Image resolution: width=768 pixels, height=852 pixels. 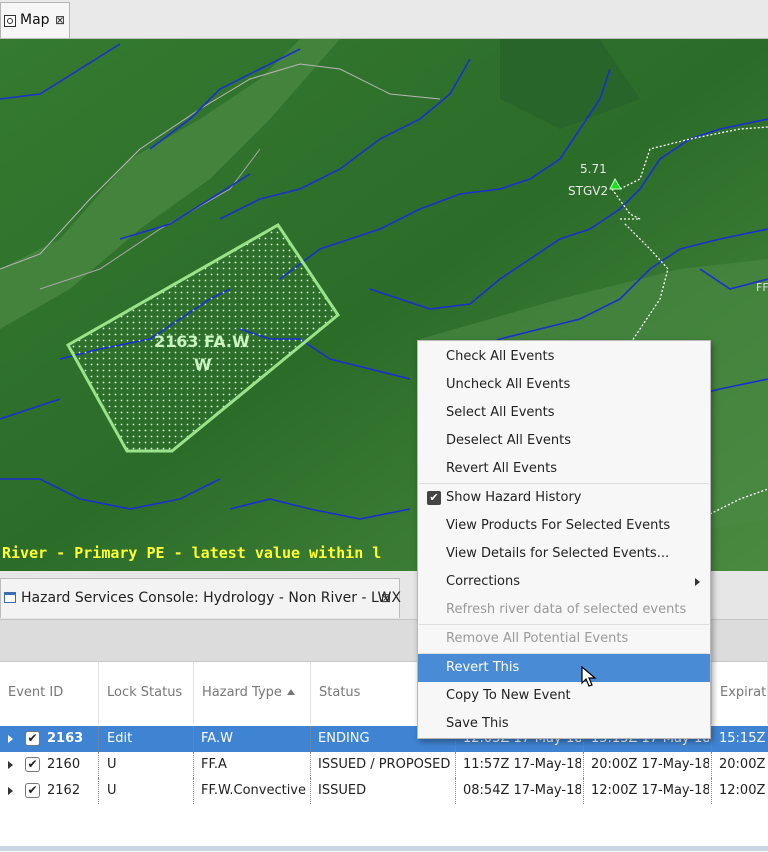 What do you see at coordinates (514, 497) in the screenshot?
I see `menu-item-label: Show Hazard History` at bounding box center [514, 497].